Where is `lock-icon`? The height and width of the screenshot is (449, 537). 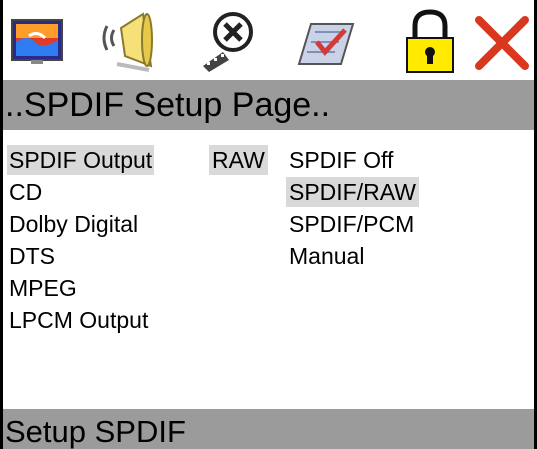 lock-icon is located at coordinates (430, 41).